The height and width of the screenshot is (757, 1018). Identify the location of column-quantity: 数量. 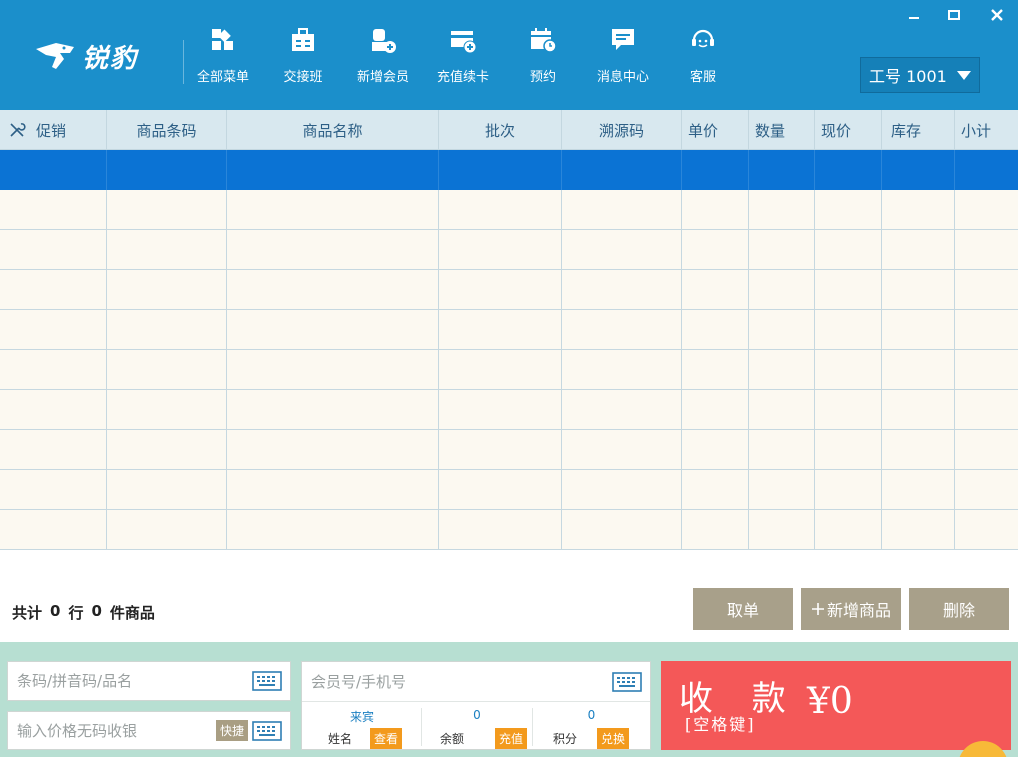
(782, 130).